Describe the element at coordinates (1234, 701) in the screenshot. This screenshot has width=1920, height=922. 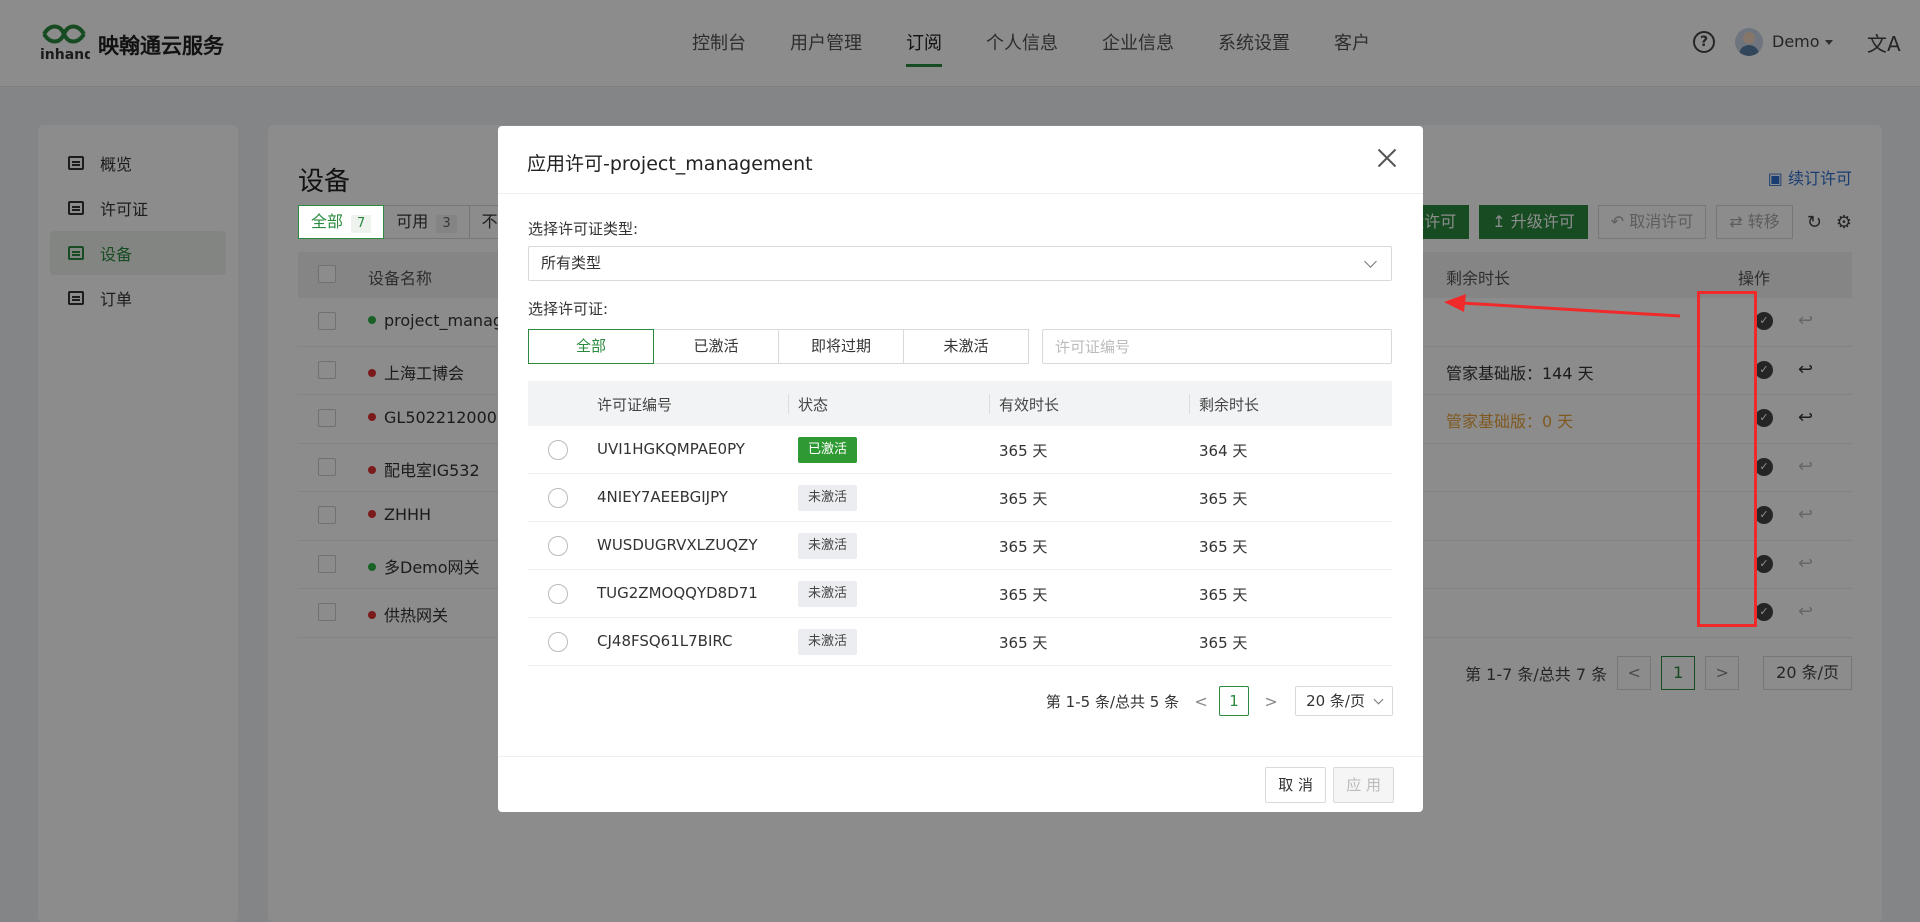
I see `page-button: 1` at that location.